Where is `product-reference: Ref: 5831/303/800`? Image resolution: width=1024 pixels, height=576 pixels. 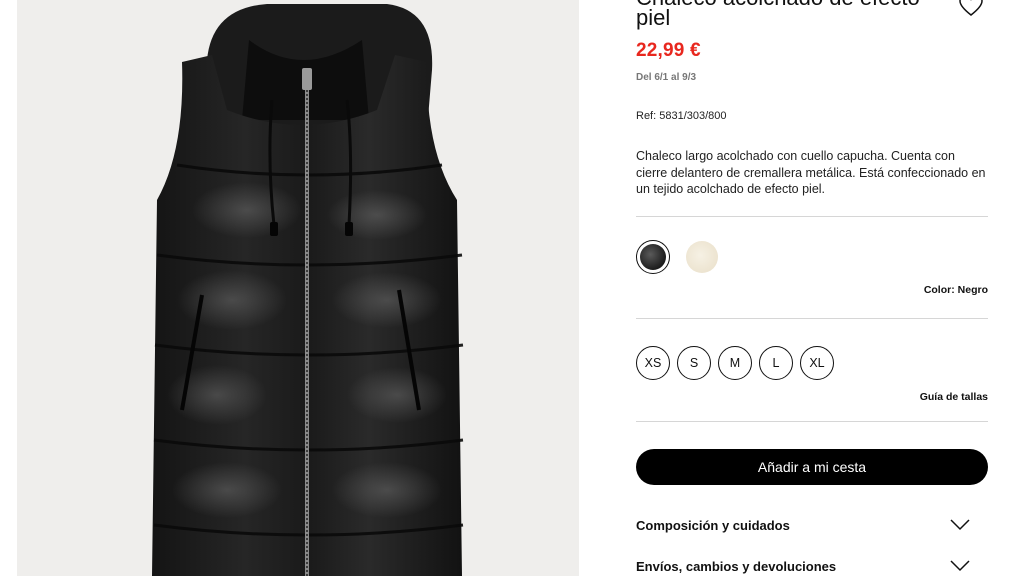 product-reference: Ref: 5831/303/800 is located at coordinates (681, 116).